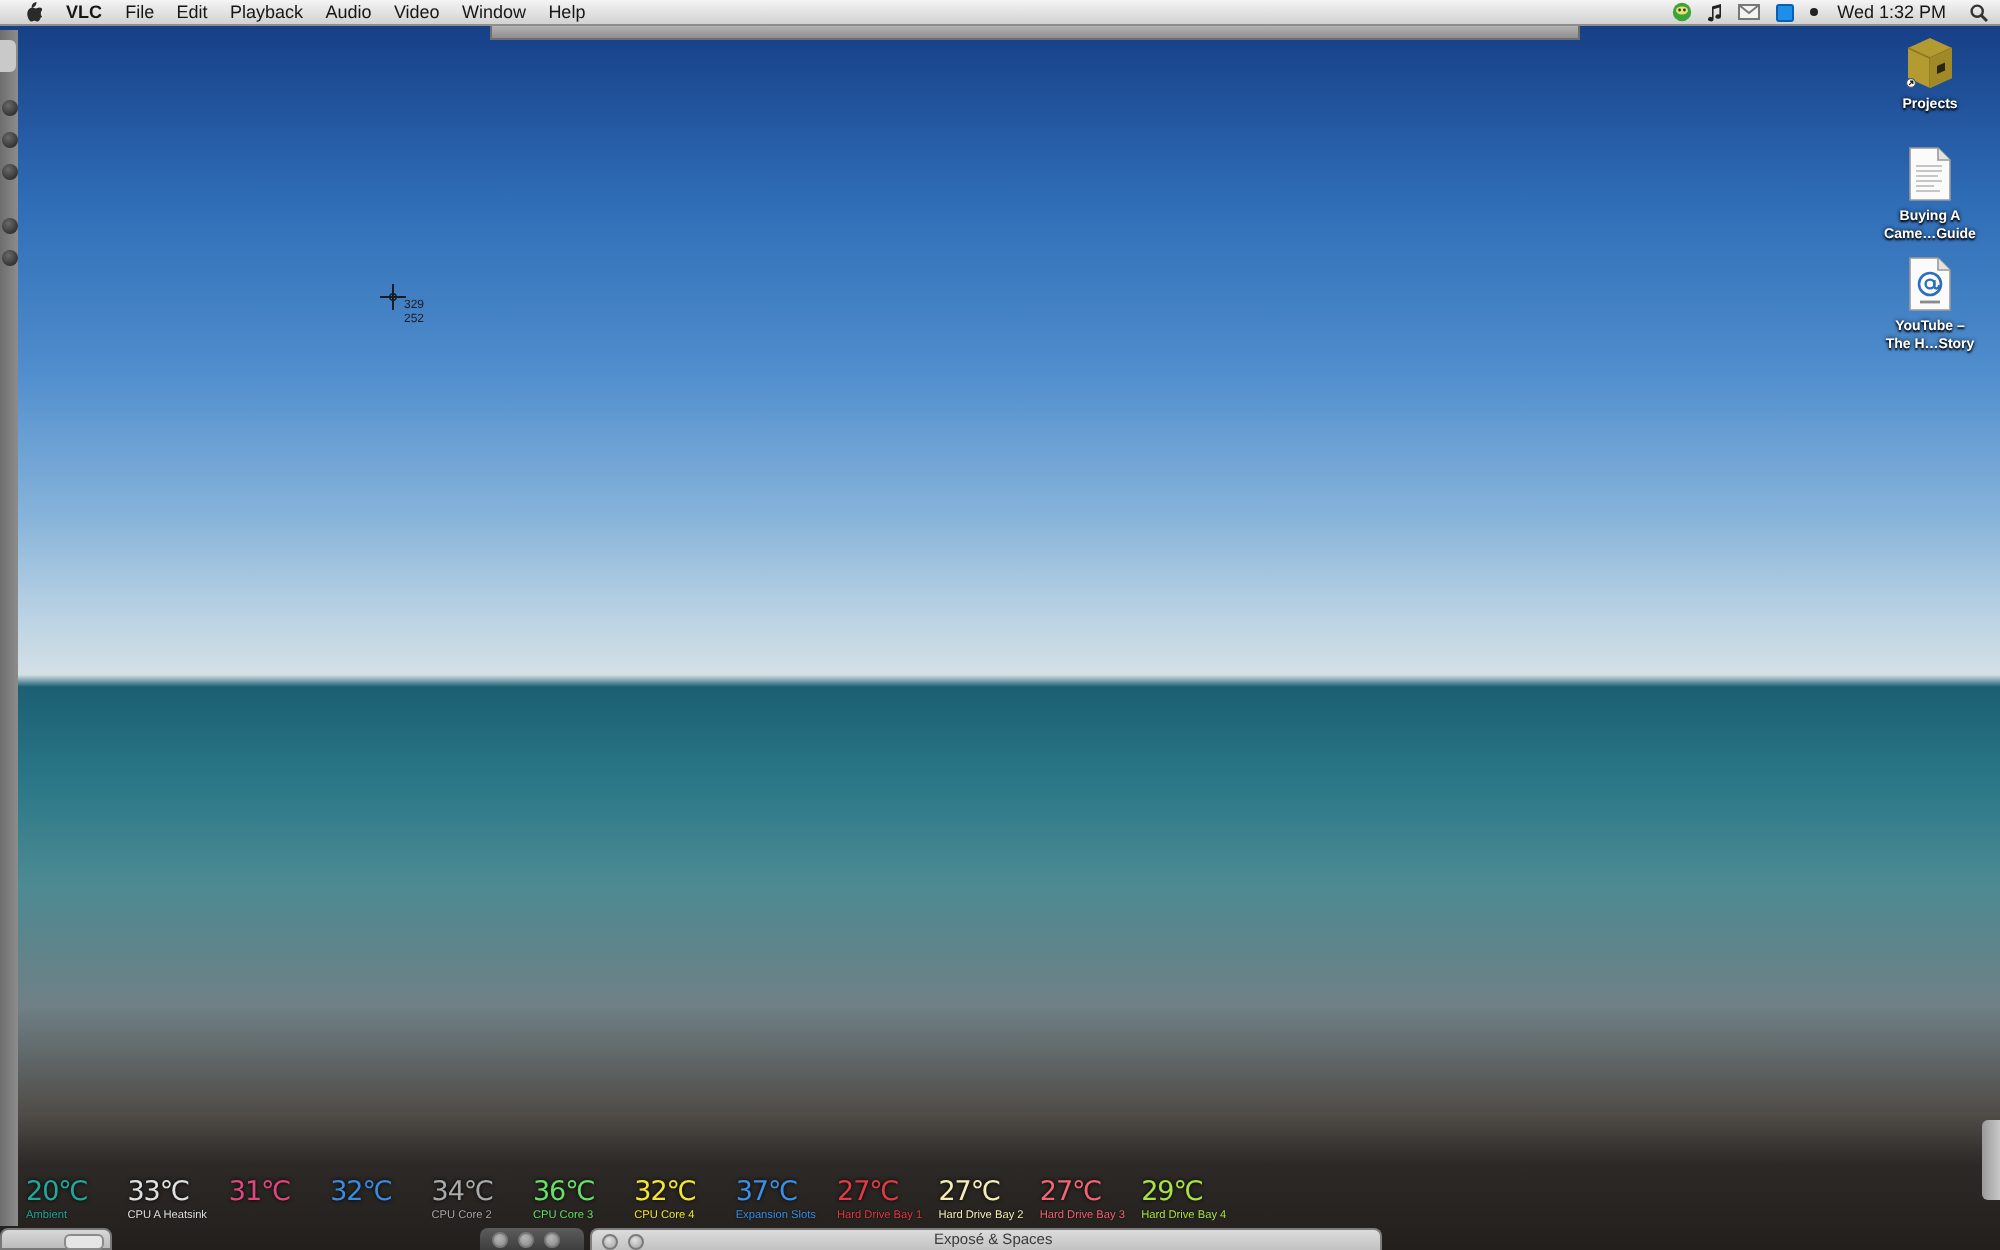 This screenshot has width=2000, height=1250. What do you see at coordinates (1891, 12) in the screenshot?
I see `menu-clock: Wed 1:32 PM` at bounding box center [1891, 12].